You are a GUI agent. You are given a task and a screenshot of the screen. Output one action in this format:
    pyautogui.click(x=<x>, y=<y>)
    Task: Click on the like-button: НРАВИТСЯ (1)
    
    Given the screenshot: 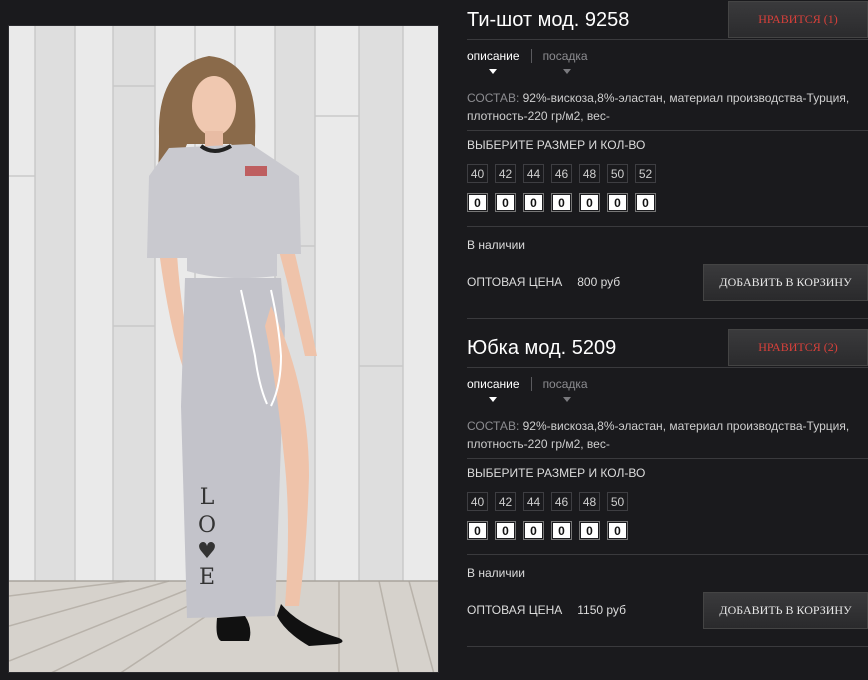 What is the action you would take?
    pyautogui.click(x=798, y=19)
    